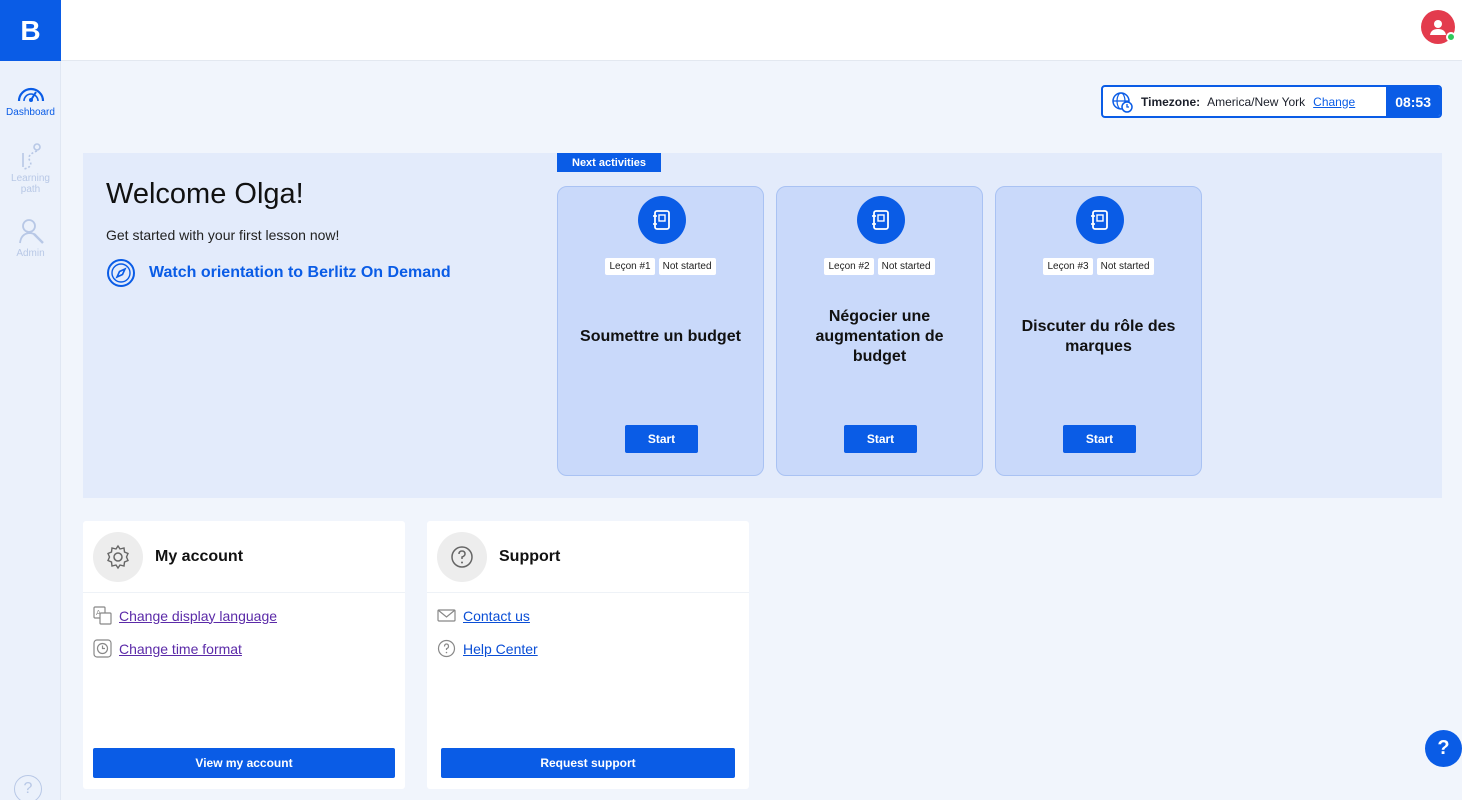  What do you see at coordinates (199, 556) in the screenshot?
I see `panel-title: My account` at bounding box center [199, 556].